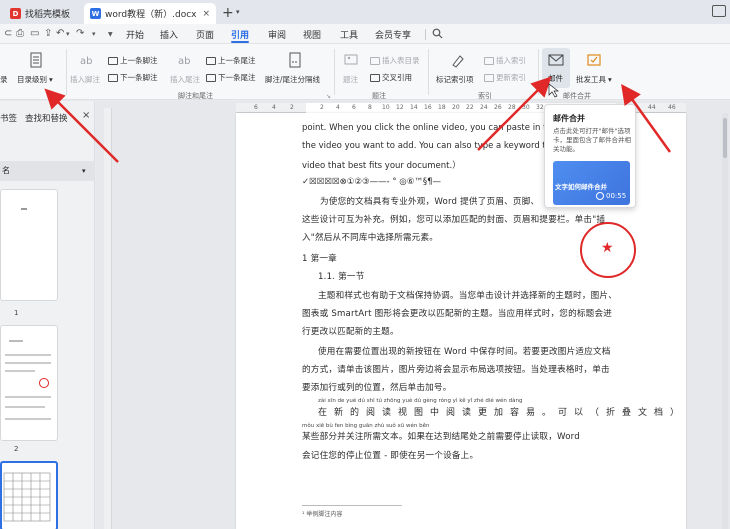 The width and height of the screenshot is (730, 529). I want to click on section-header: 名, so click(47, 171).